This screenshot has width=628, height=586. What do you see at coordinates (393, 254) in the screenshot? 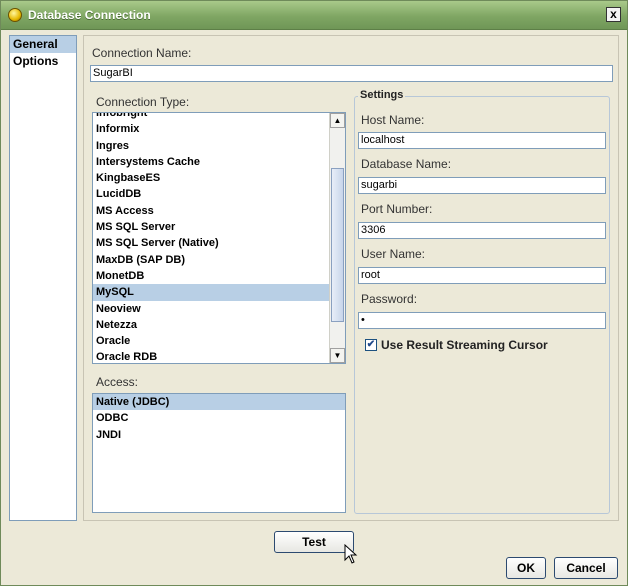
I see `user-name-label: User Name:` at bounding box center [393, 254].